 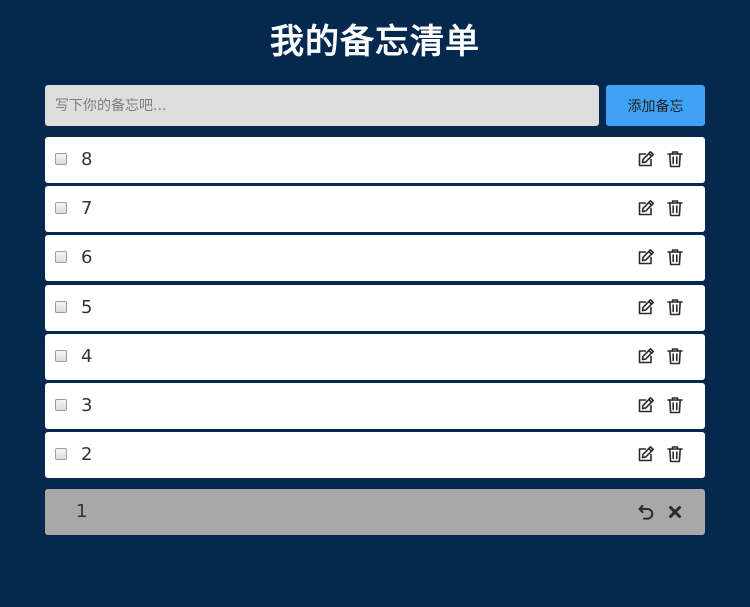 What do you see at coordinates (646, 512) in the screenshot?
I see `undo-icon` at bounding box center [646, 512].